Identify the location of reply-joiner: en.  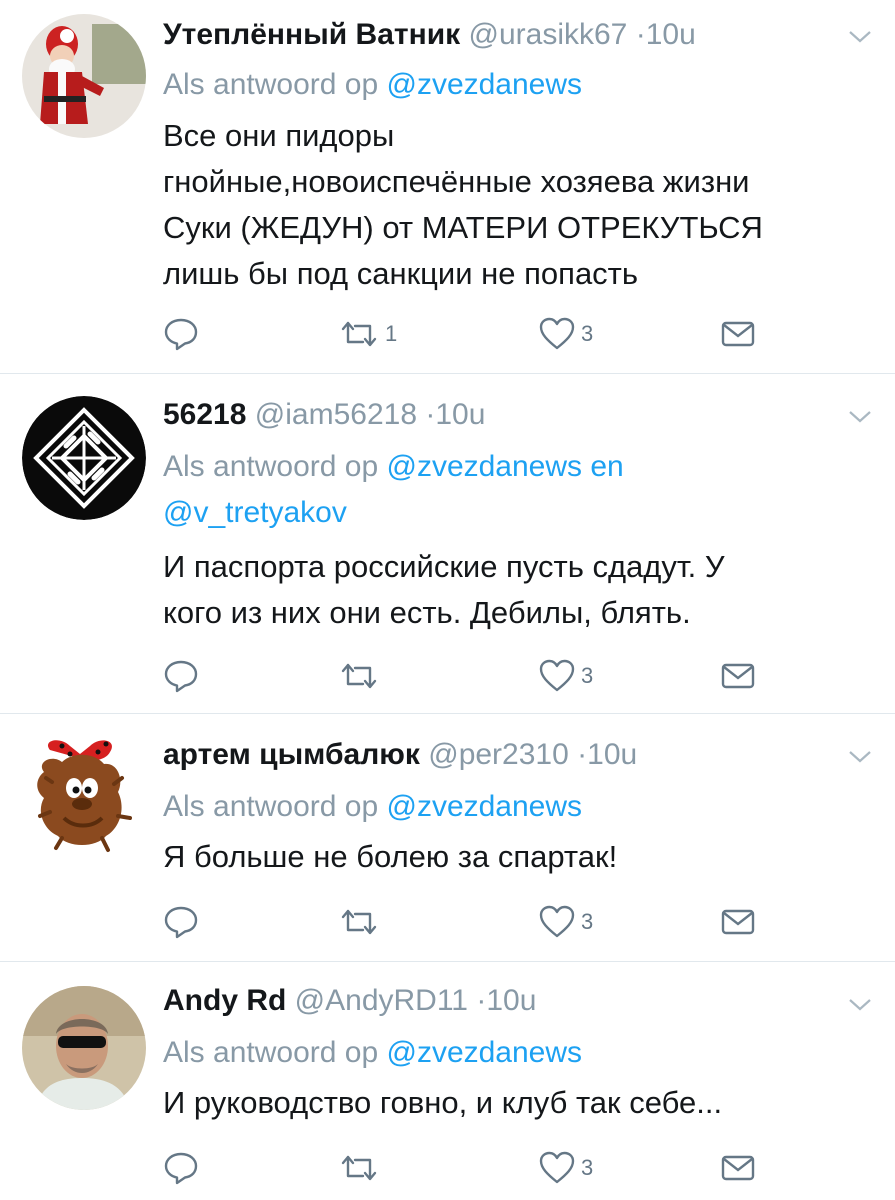
(607, 466).